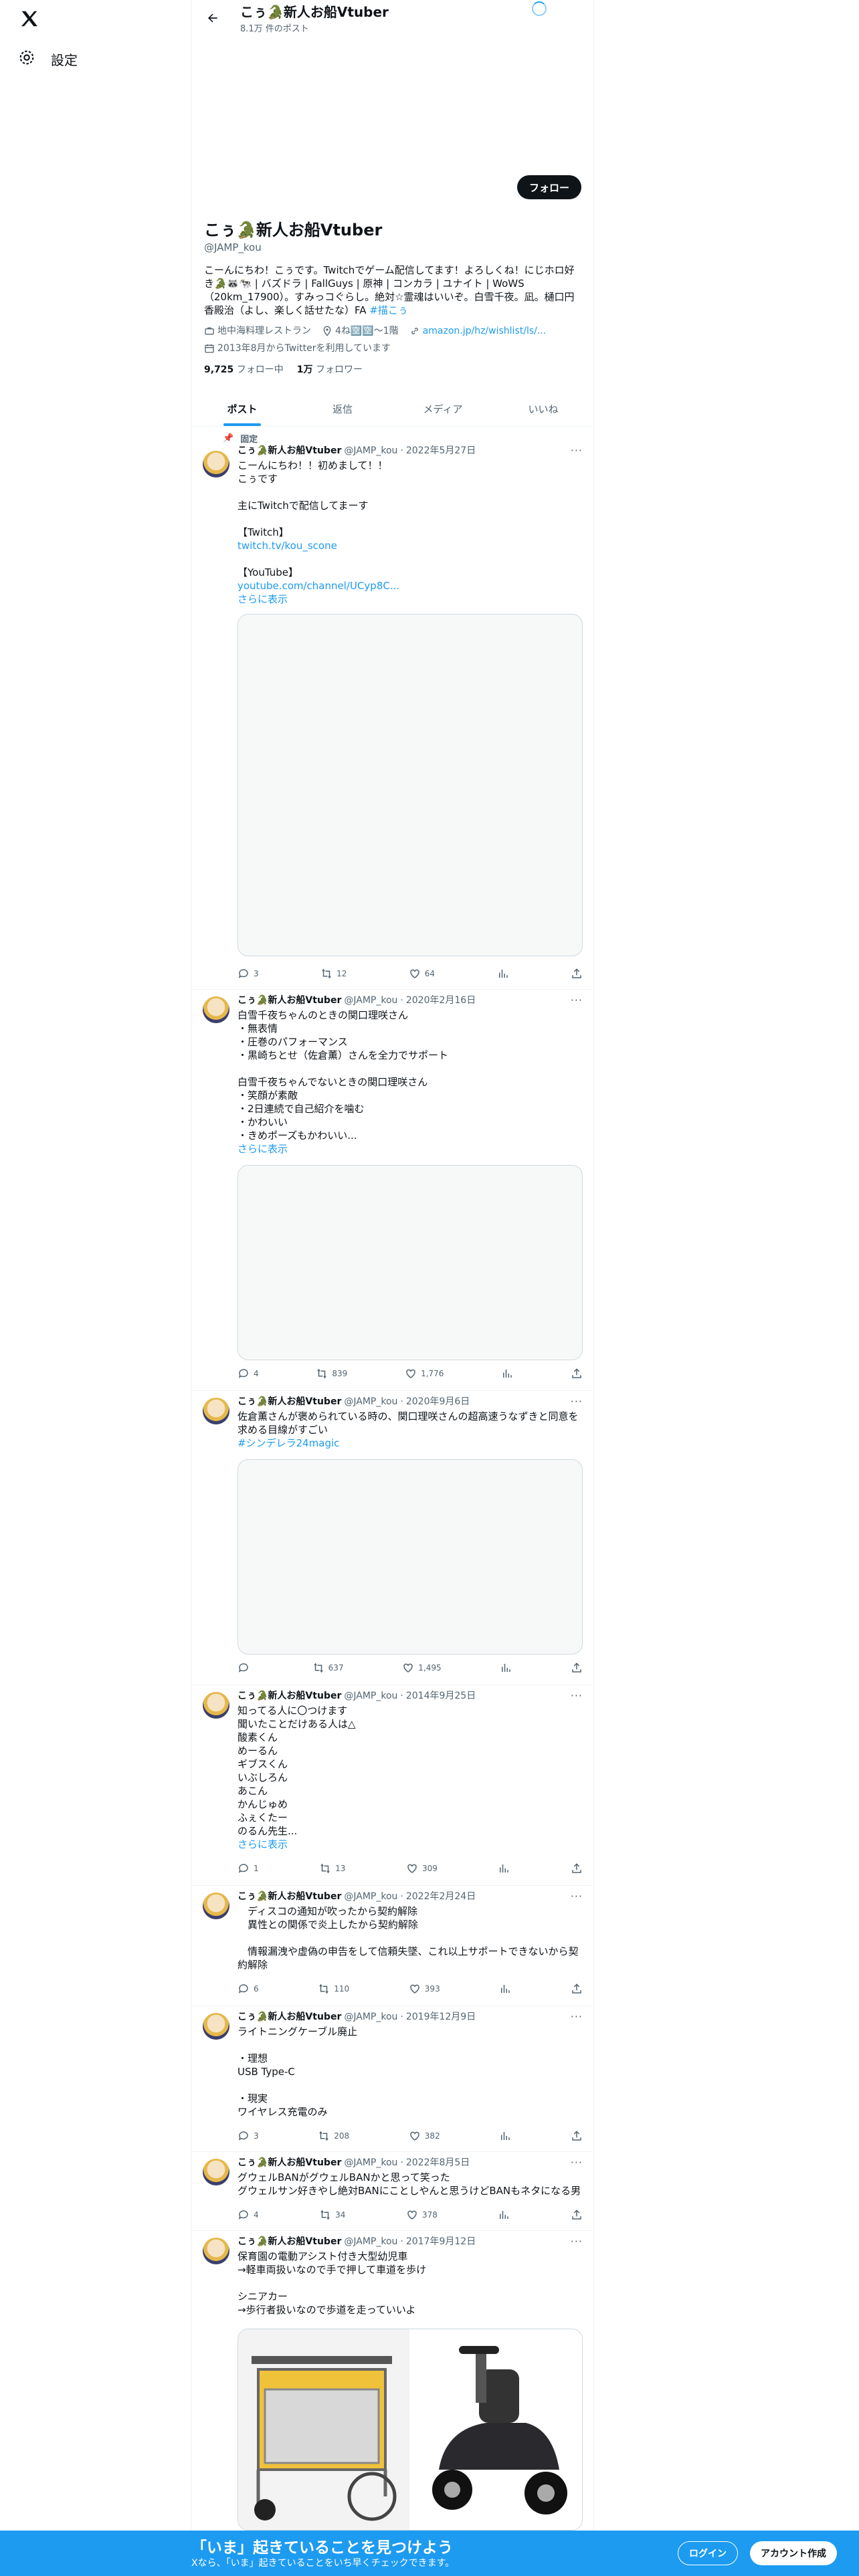 Image resolution: width=859 pixels, height=2576 pixels. What do you see at coordinates (342, 409) in the screenshot?
I see `tab-replies: 返信` at bounding box center [342, 409].